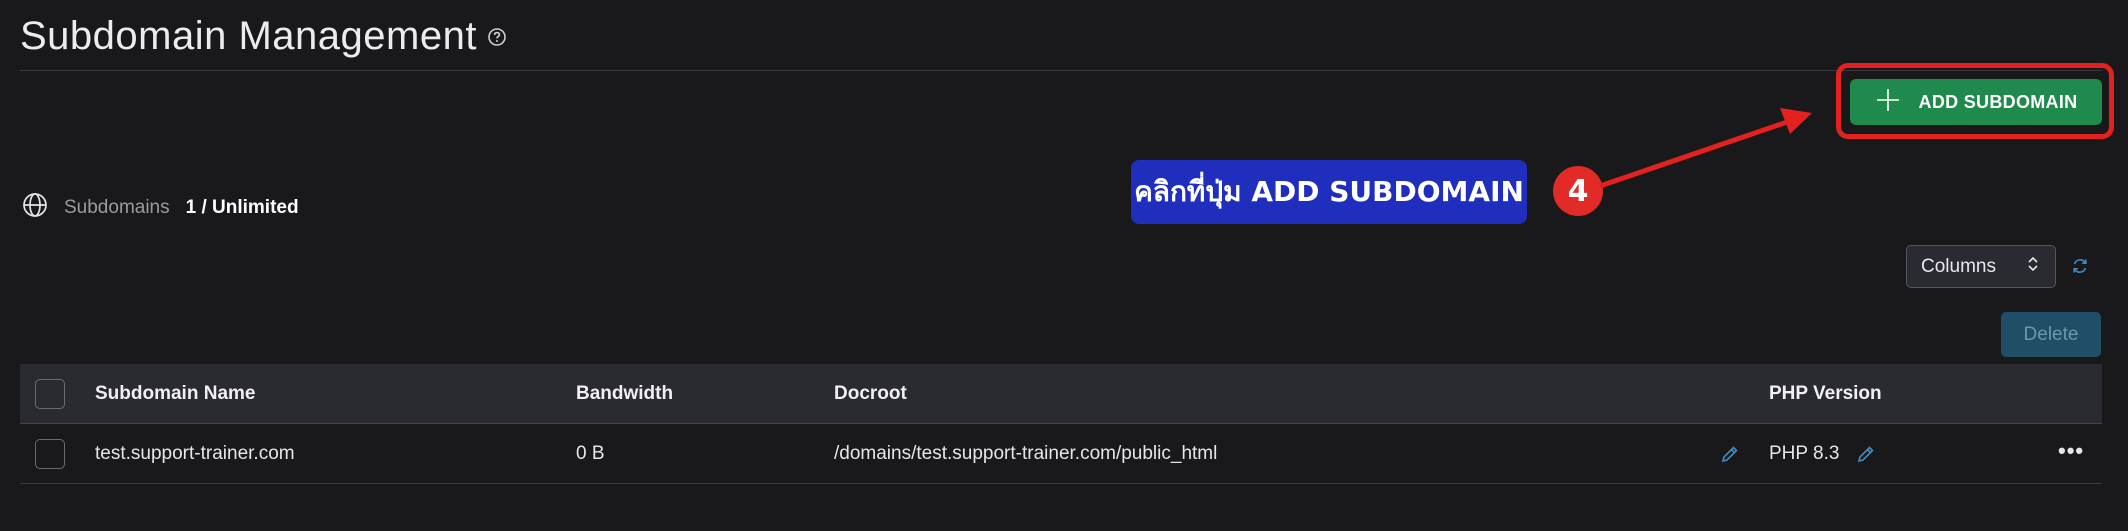 The height and width of the screenshot is (531, 2128). I want to click on columns-select-label: Columns, so click(1958, 266).